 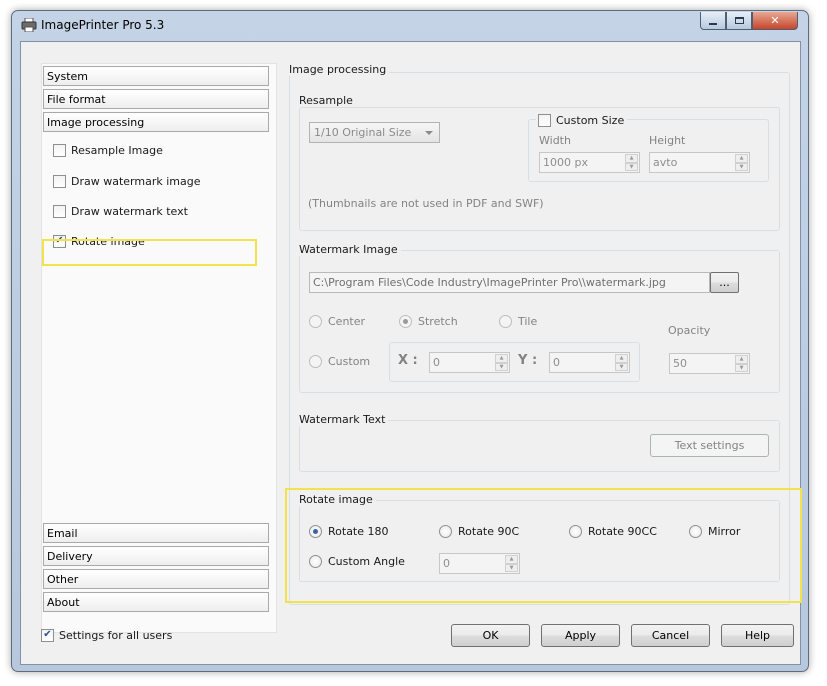 I want to click on image-processing-title: Image processing, so click(x=338, y=69).